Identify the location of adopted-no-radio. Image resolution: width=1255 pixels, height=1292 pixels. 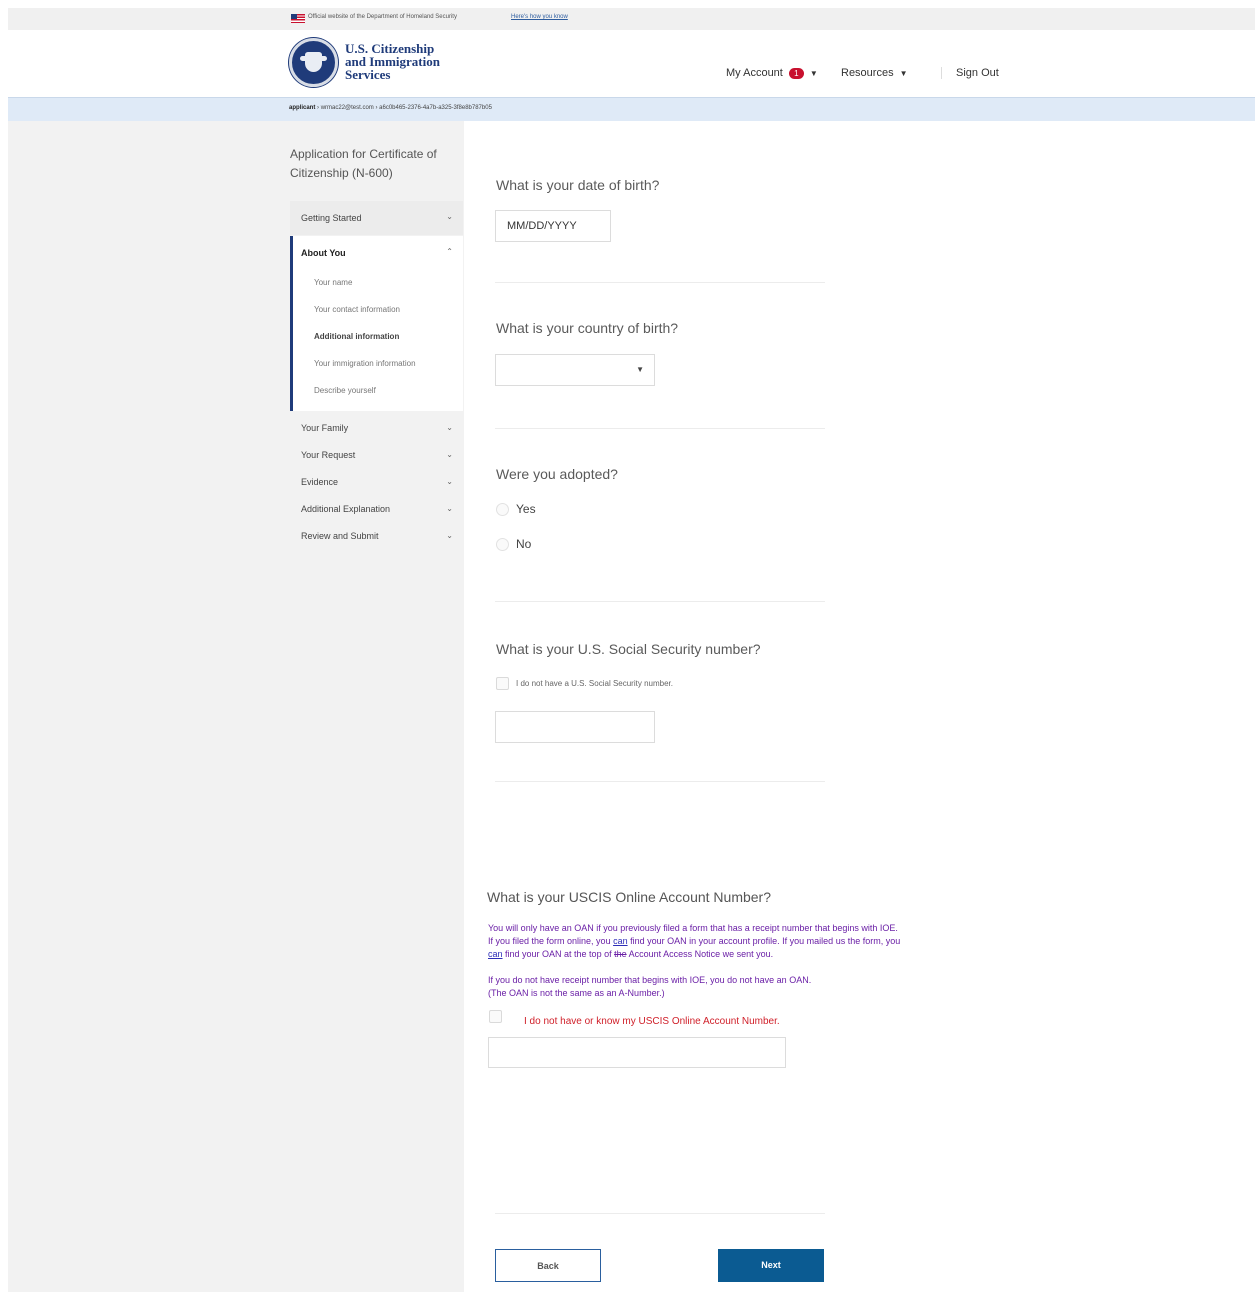
(502, 544).